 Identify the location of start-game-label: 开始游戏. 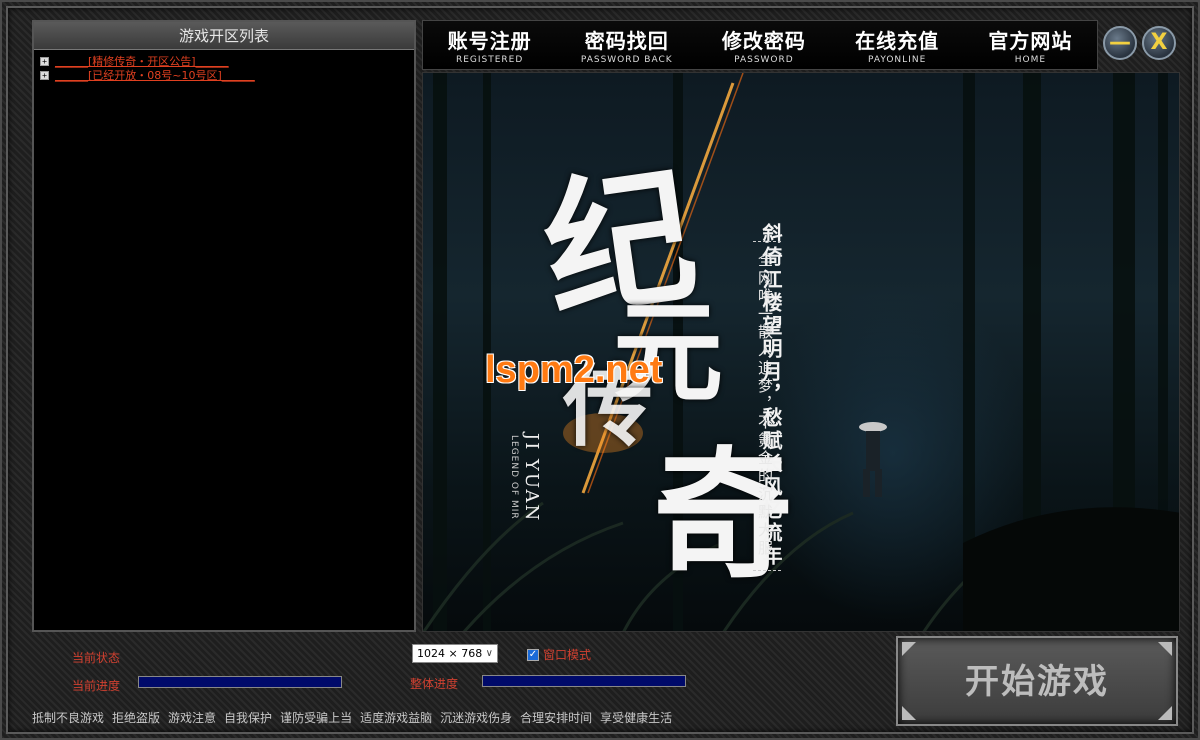
(1037, 682).